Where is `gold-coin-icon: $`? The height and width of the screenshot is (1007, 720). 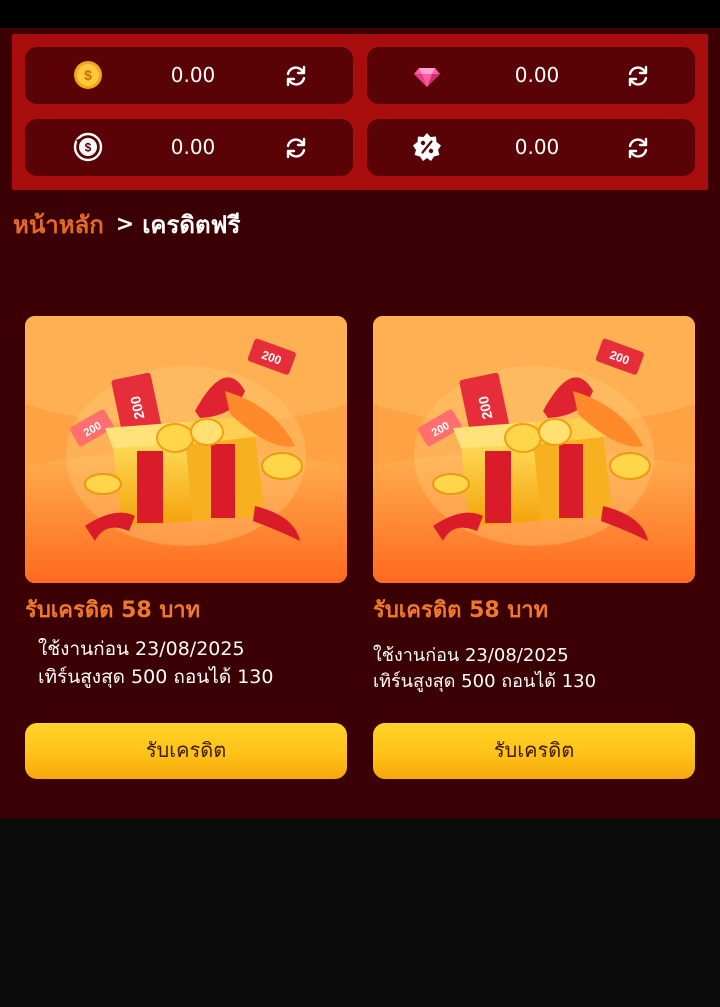
gold-coin-icon: $ is located at coordinates (88, 75).